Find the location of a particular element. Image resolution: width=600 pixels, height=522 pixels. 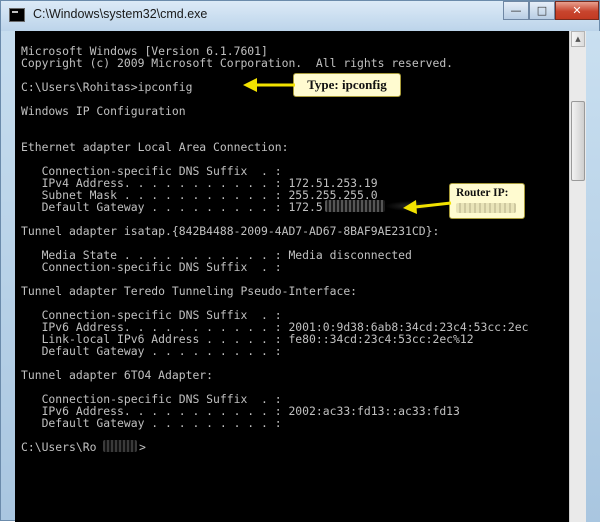

redacted-router-ip is located at coordinates (486, 208).